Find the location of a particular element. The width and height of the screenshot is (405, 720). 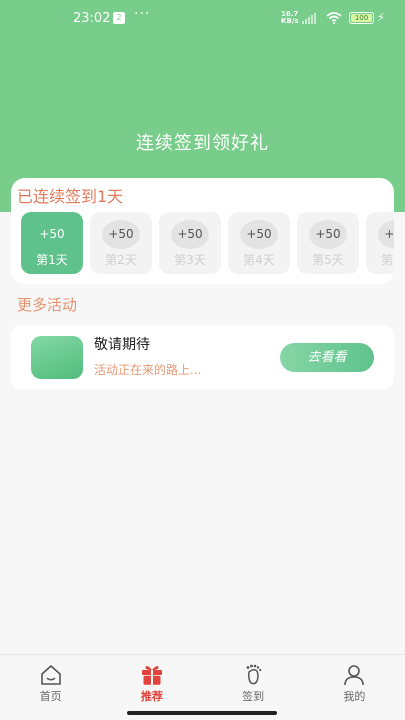

battery-icon: 100 is located at coordinates (361, 18).